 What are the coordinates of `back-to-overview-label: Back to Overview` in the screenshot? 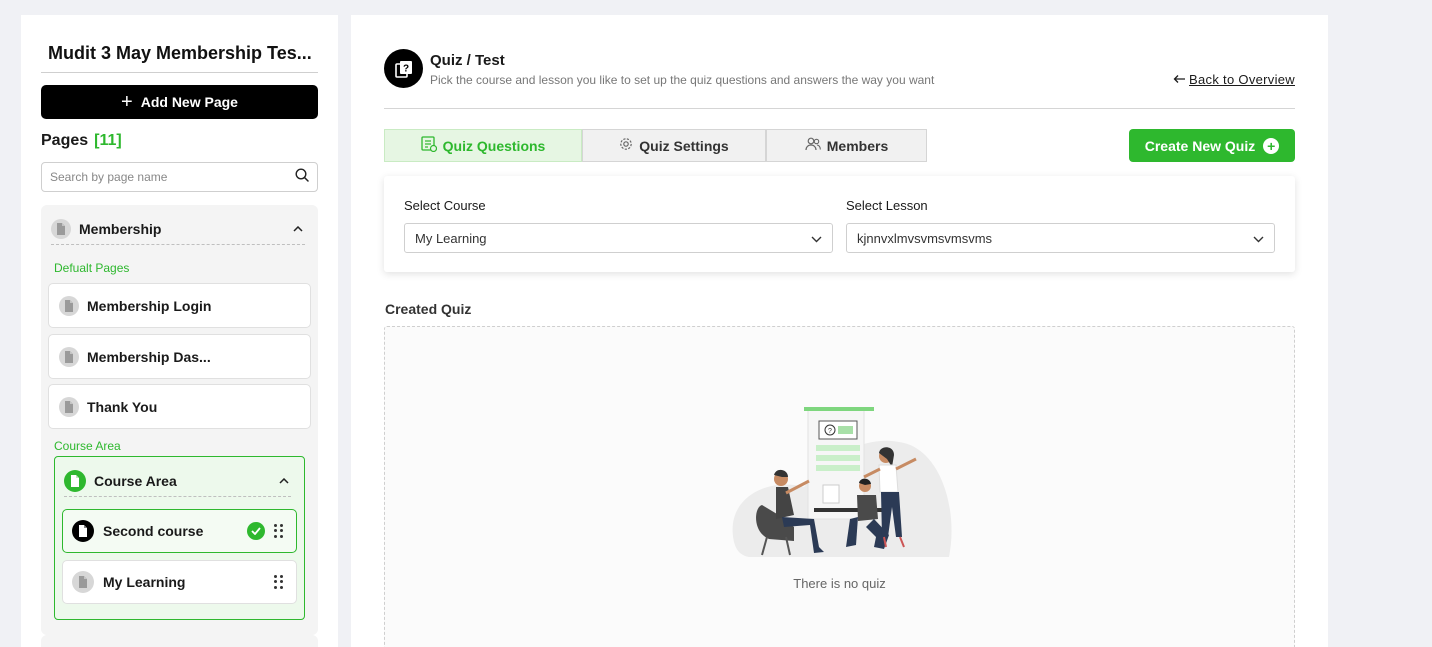 It's located at (1242, 79).